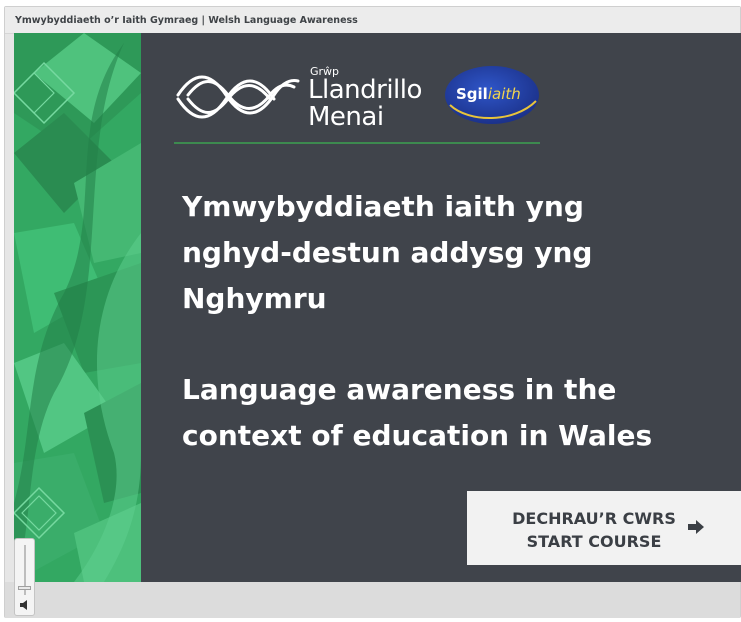  What do you see at coordinates (365, 90) in the screenshot?
I see `logo-name-line1: Llandrillo` at bounding box center [365, 90].